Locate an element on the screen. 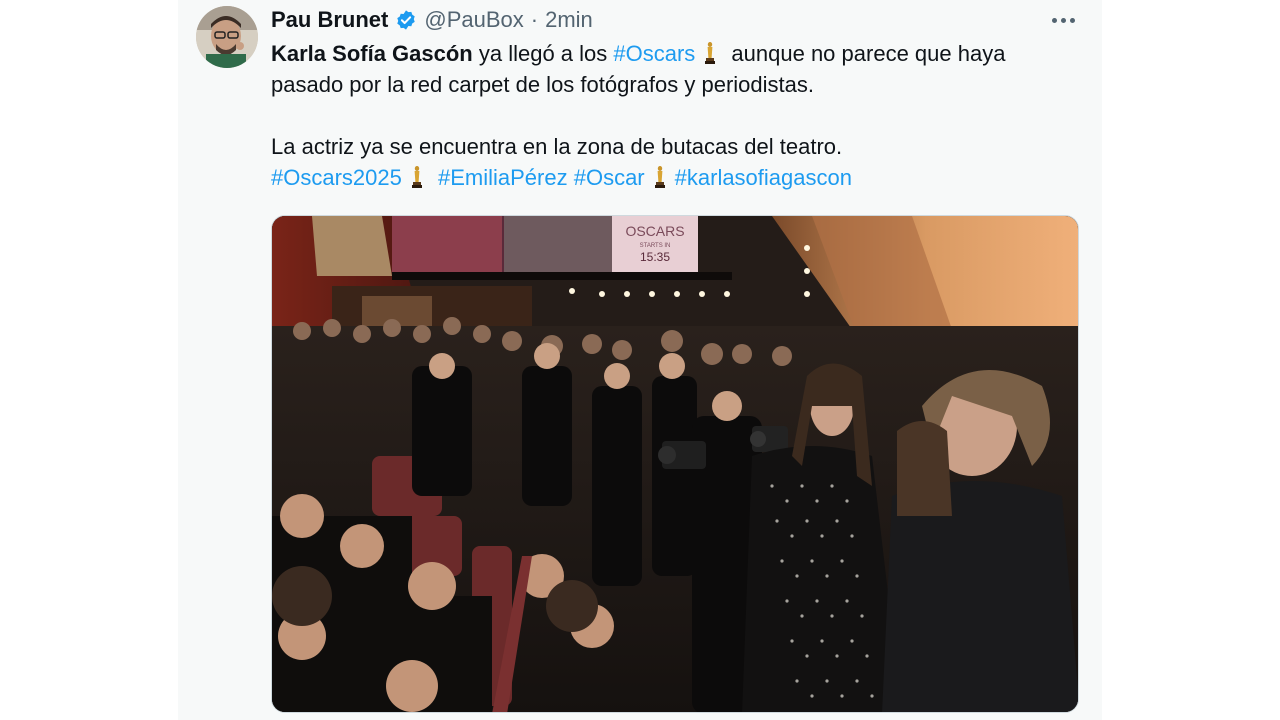 The image size is (1280, 720). tweet-text-fragment: ya llegó a los is located at coordinates (543, 53).